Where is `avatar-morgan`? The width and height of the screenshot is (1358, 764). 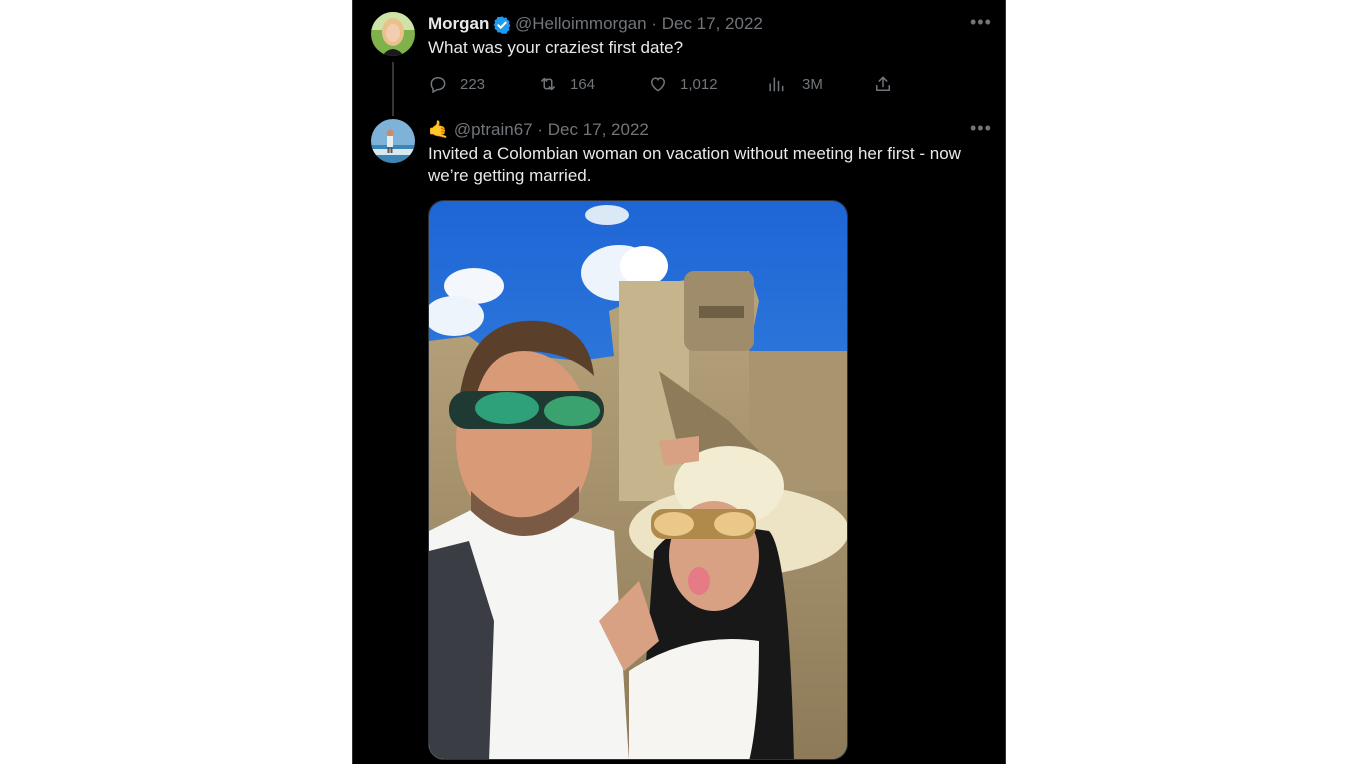
avatar-morgan is located at coordinates (393, 34).